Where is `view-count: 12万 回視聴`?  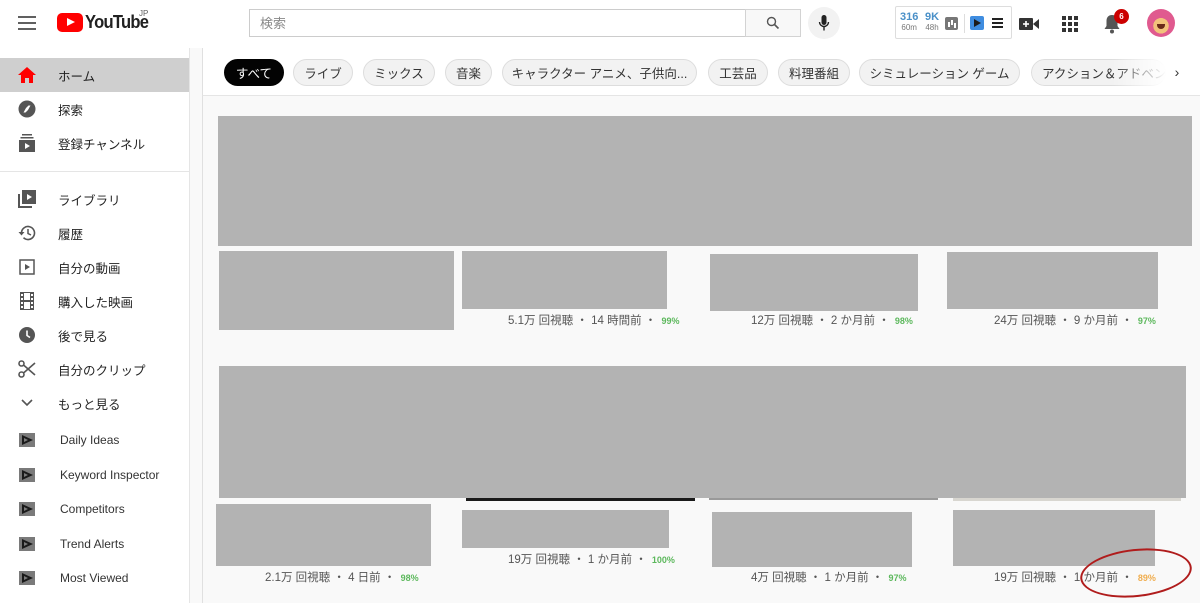 view-count: 12万 回視聴 is located at coordinates (782, 321).